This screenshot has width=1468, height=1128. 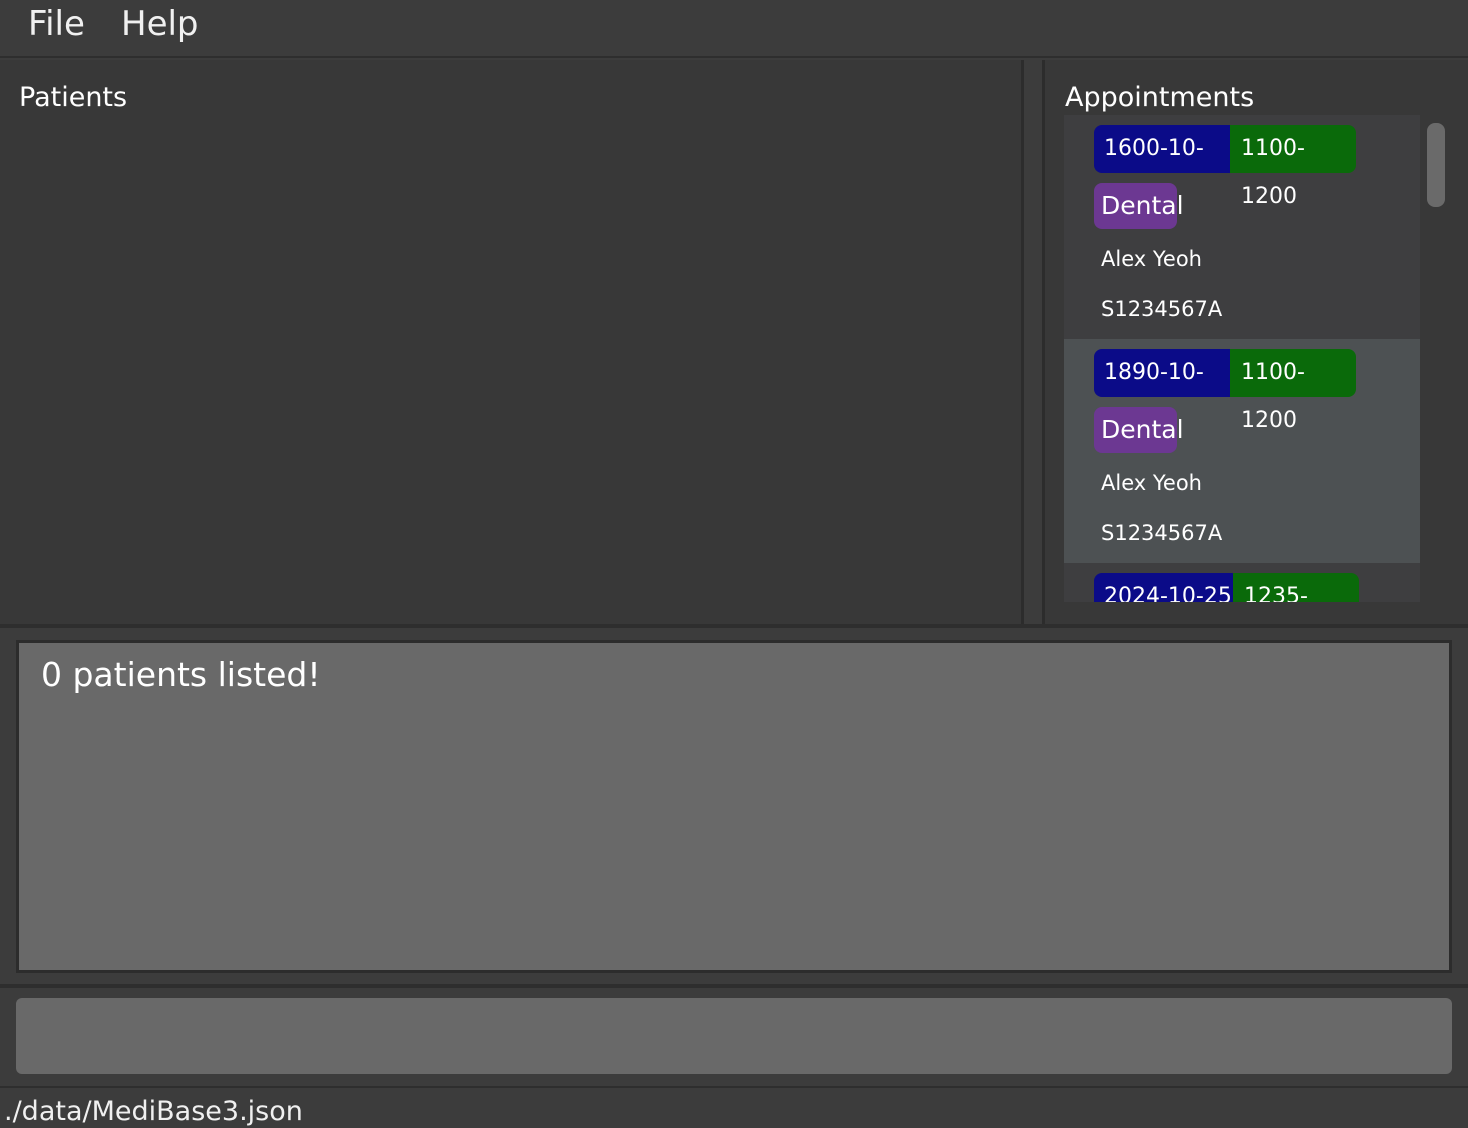 What do you see at coordinates (1160, 97) in the screenshot?
I see `appointments-title: Appointments` at bounding box center [1160, 97].